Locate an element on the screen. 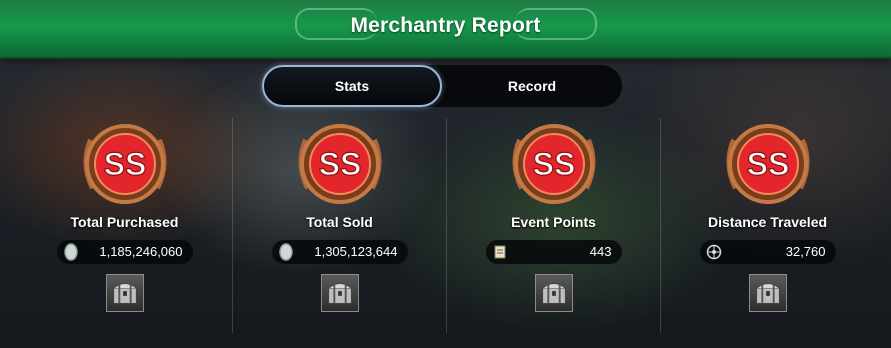  stat-value-box: 32,760 is located at coordinates (767, 252).